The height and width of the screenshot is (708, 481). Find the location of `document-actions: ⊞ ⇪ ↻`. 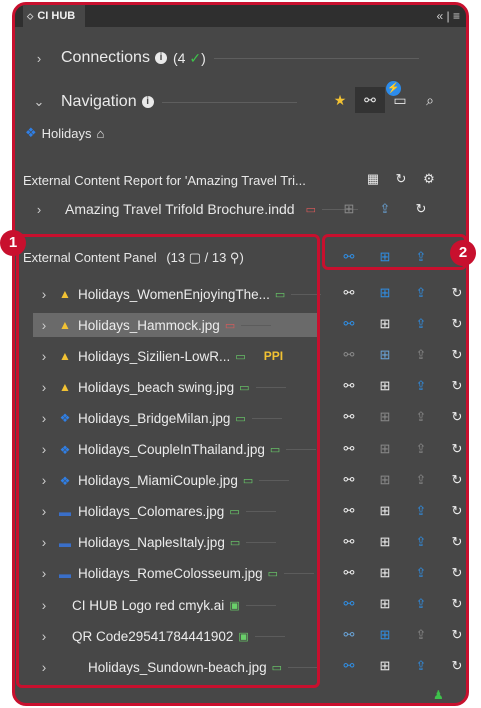

document-actions: ⊞ ⇪ ↻ is located at coordinates (385, 209).